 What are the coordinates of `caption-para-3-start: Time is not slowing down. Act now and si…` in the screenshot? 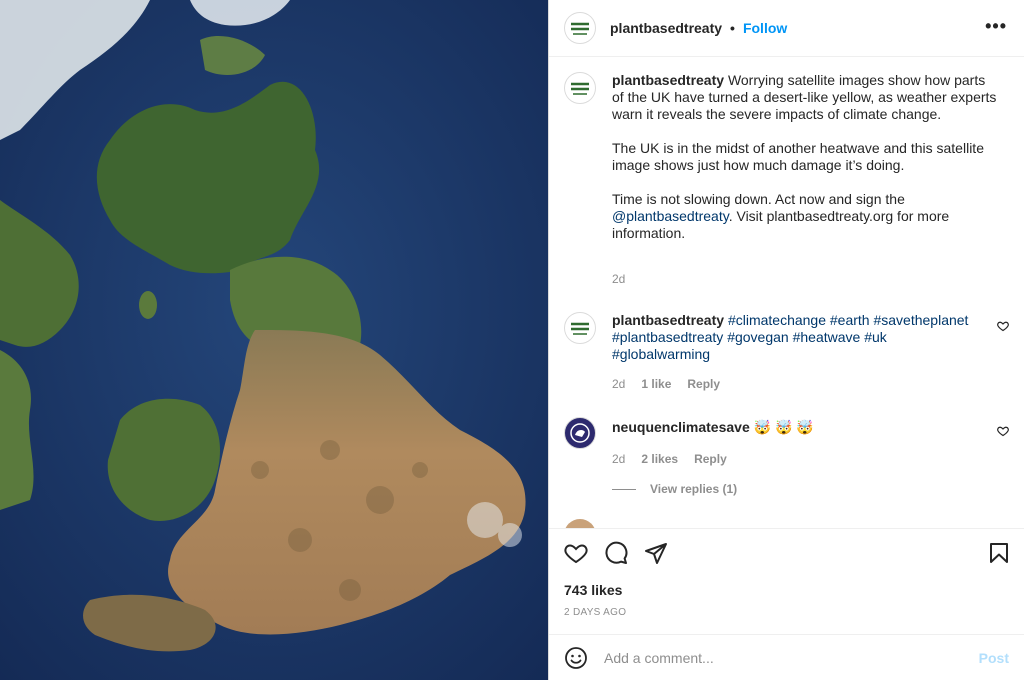 It's located at (758, 199).